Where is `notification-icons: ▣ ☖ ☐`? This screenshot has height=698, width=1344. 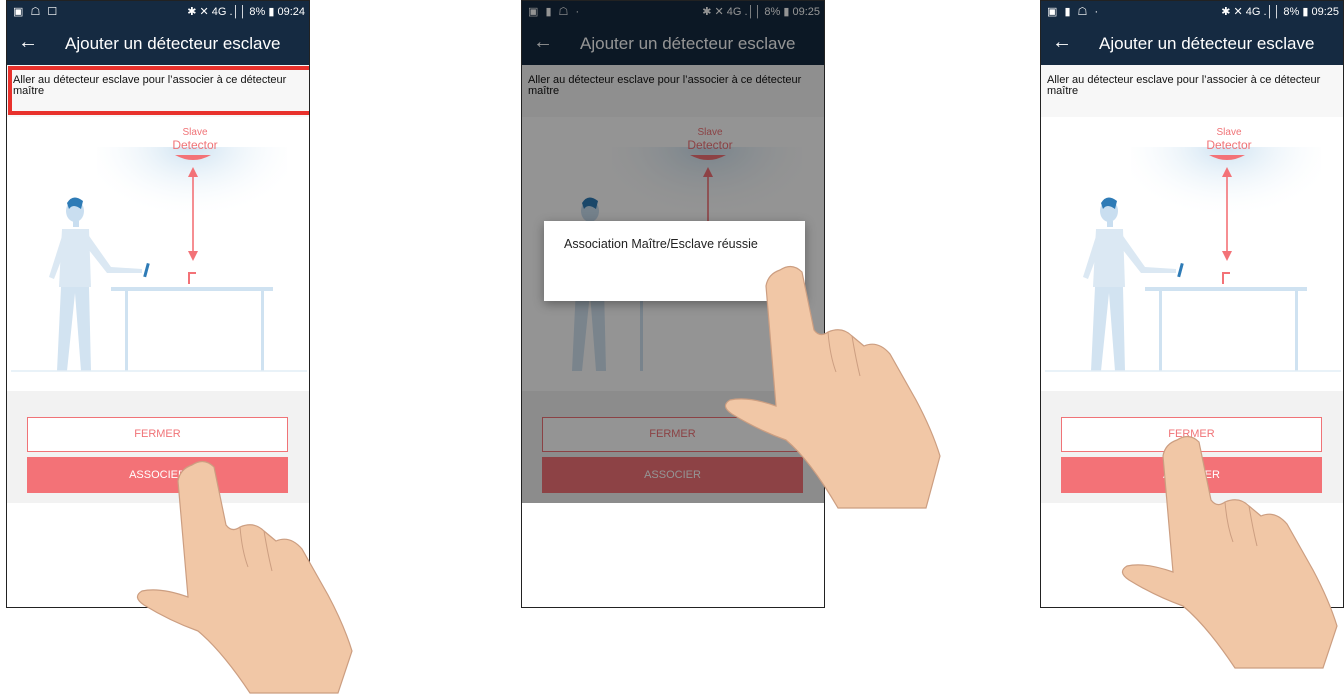 notification-icons: ▣ ☖ ☐ is located at coordinates (36, 12).